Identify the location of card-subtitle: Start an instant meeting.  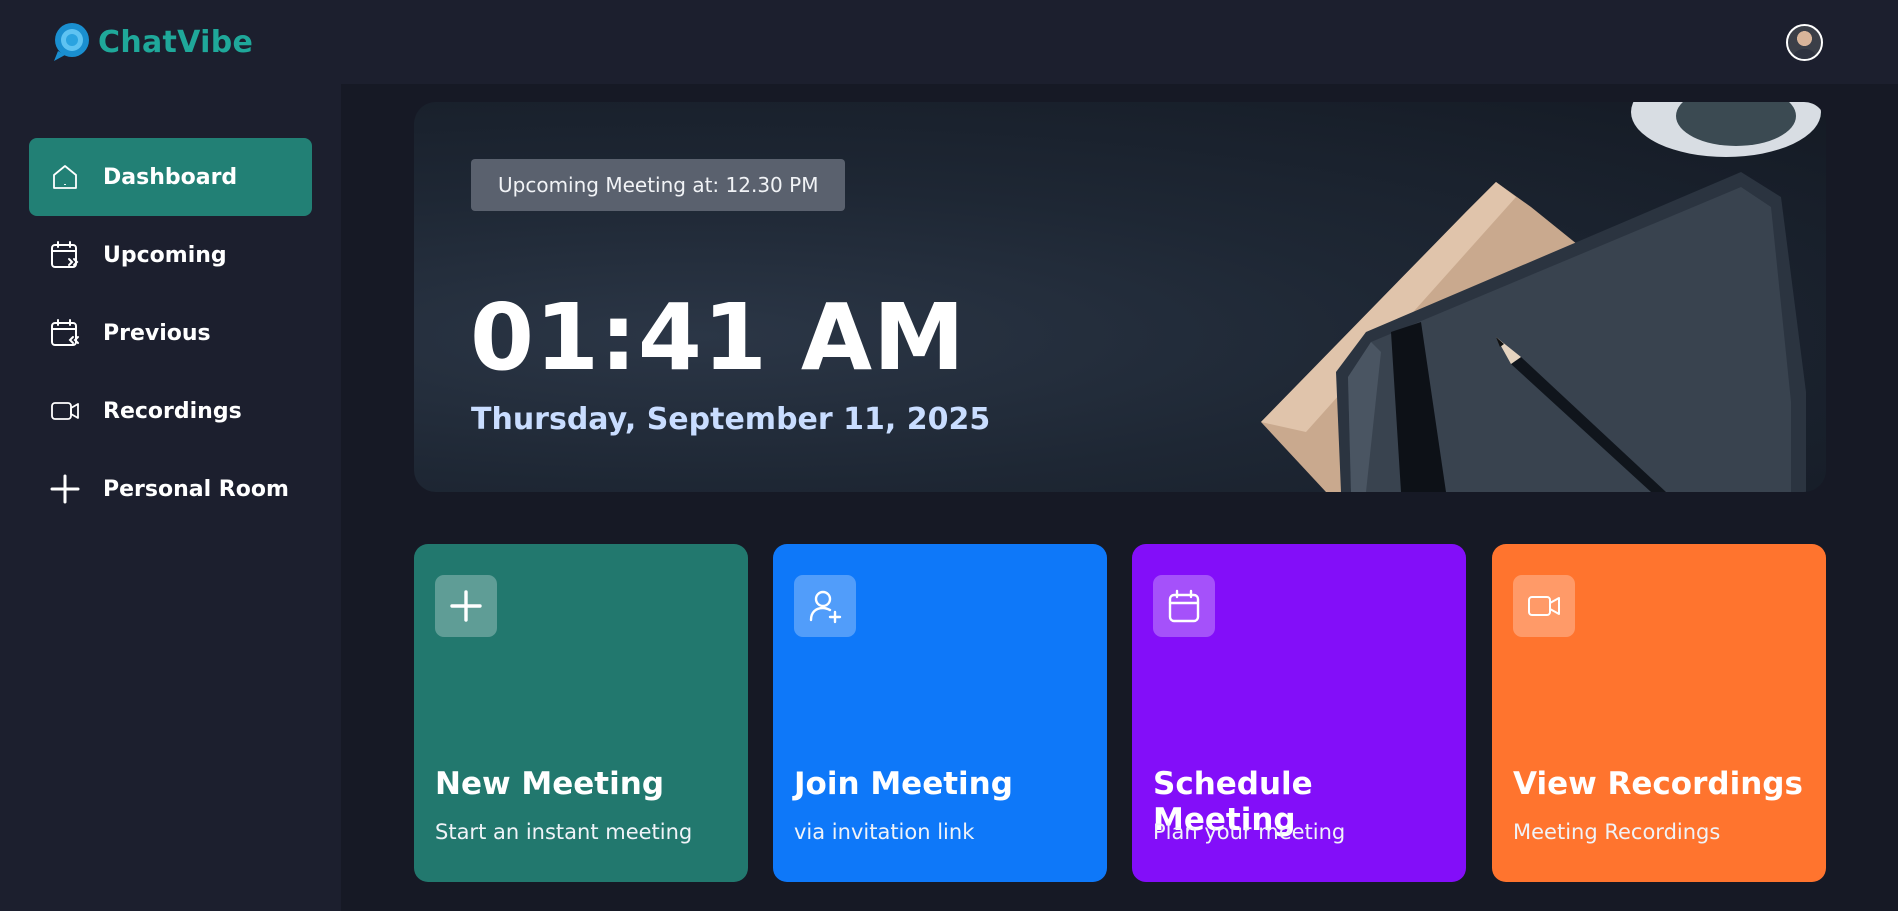
(564, 832).